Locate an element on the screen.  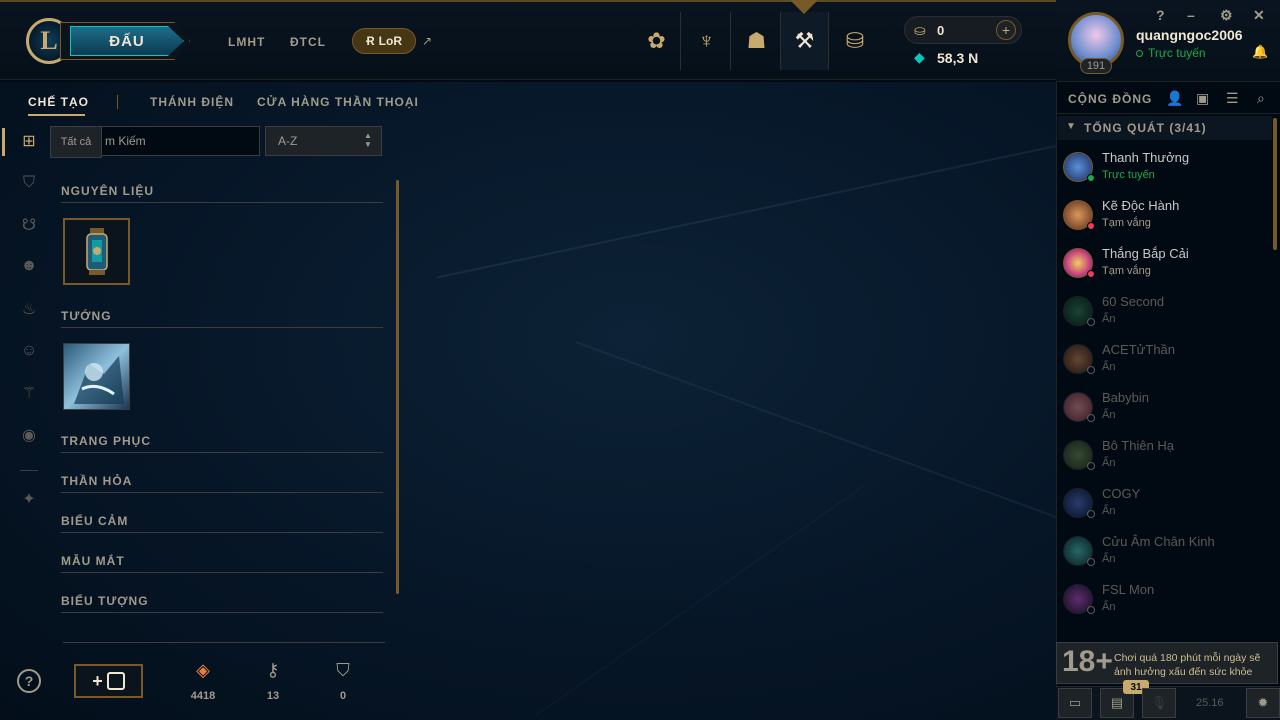
chest-count-icon: ⛉ is located at coordinates (343, 670).